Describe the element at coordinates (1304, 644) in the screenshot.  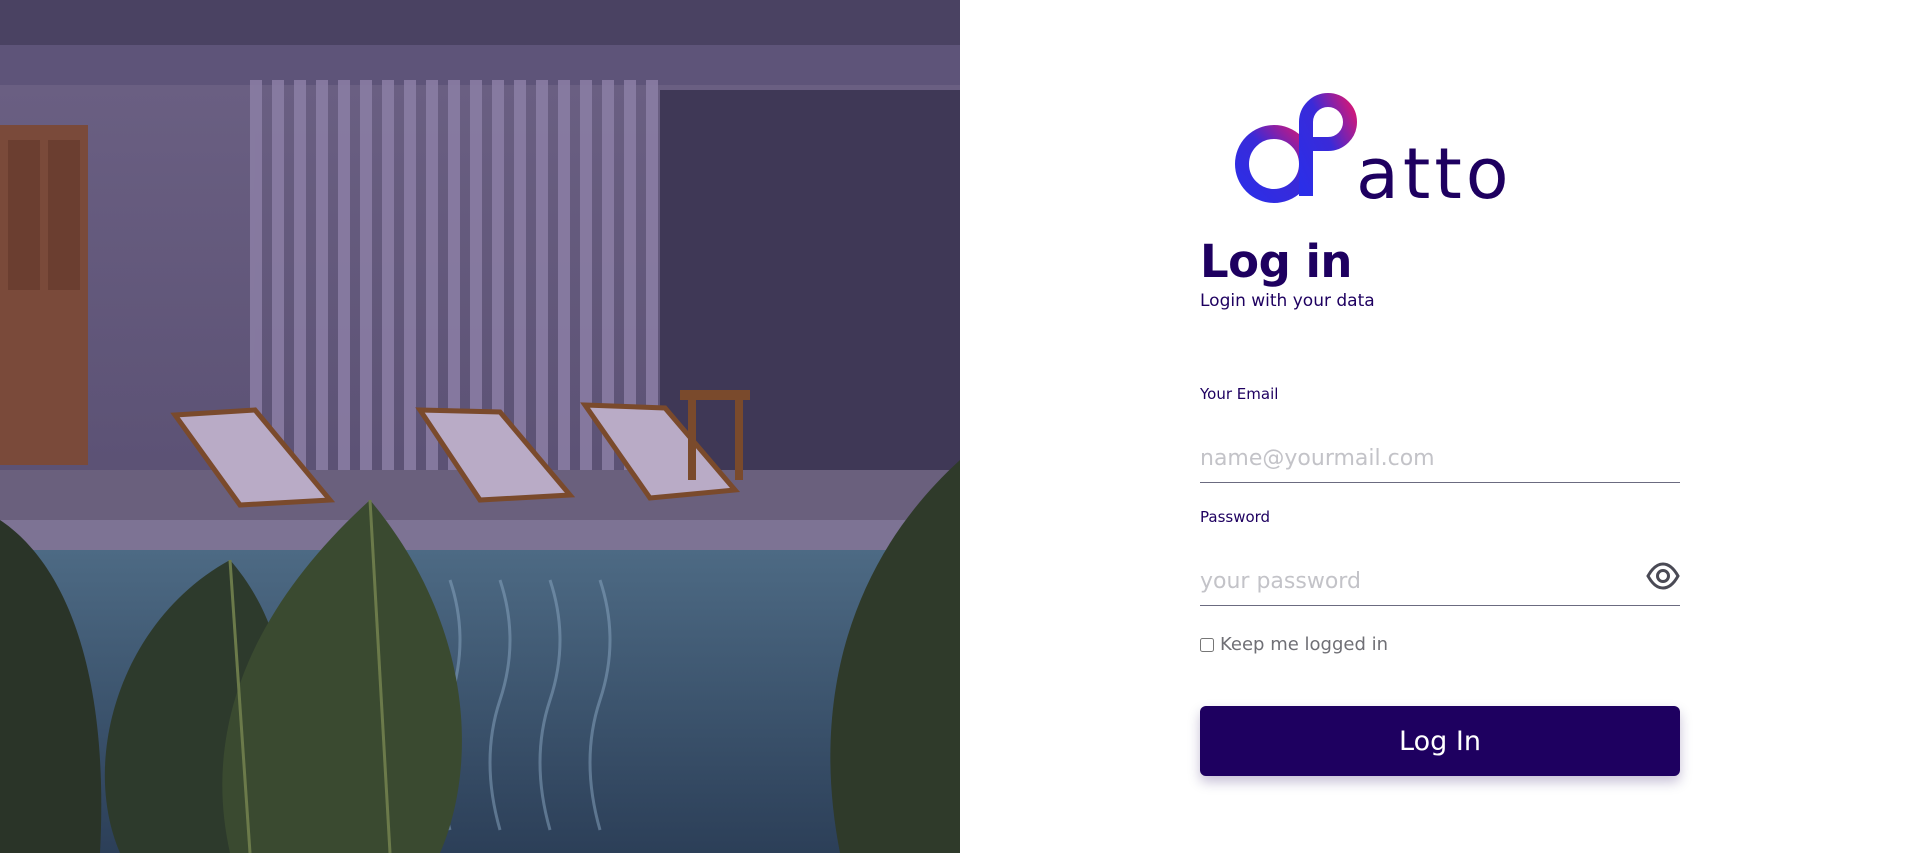
I see `remember-me-label: Keep me logged in` at that location.